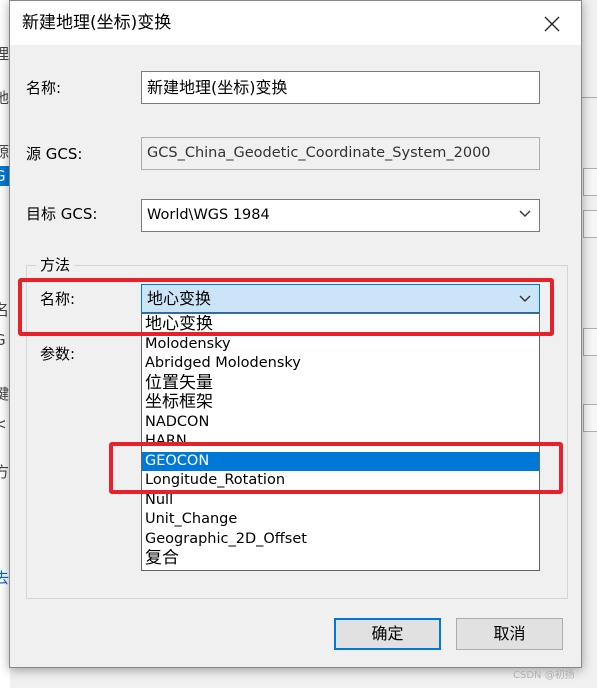  What do you see at coordinates (340, 345) in the screenshot?
I see `dropdown-option: Molodensky` at bounding box center [340, 345].